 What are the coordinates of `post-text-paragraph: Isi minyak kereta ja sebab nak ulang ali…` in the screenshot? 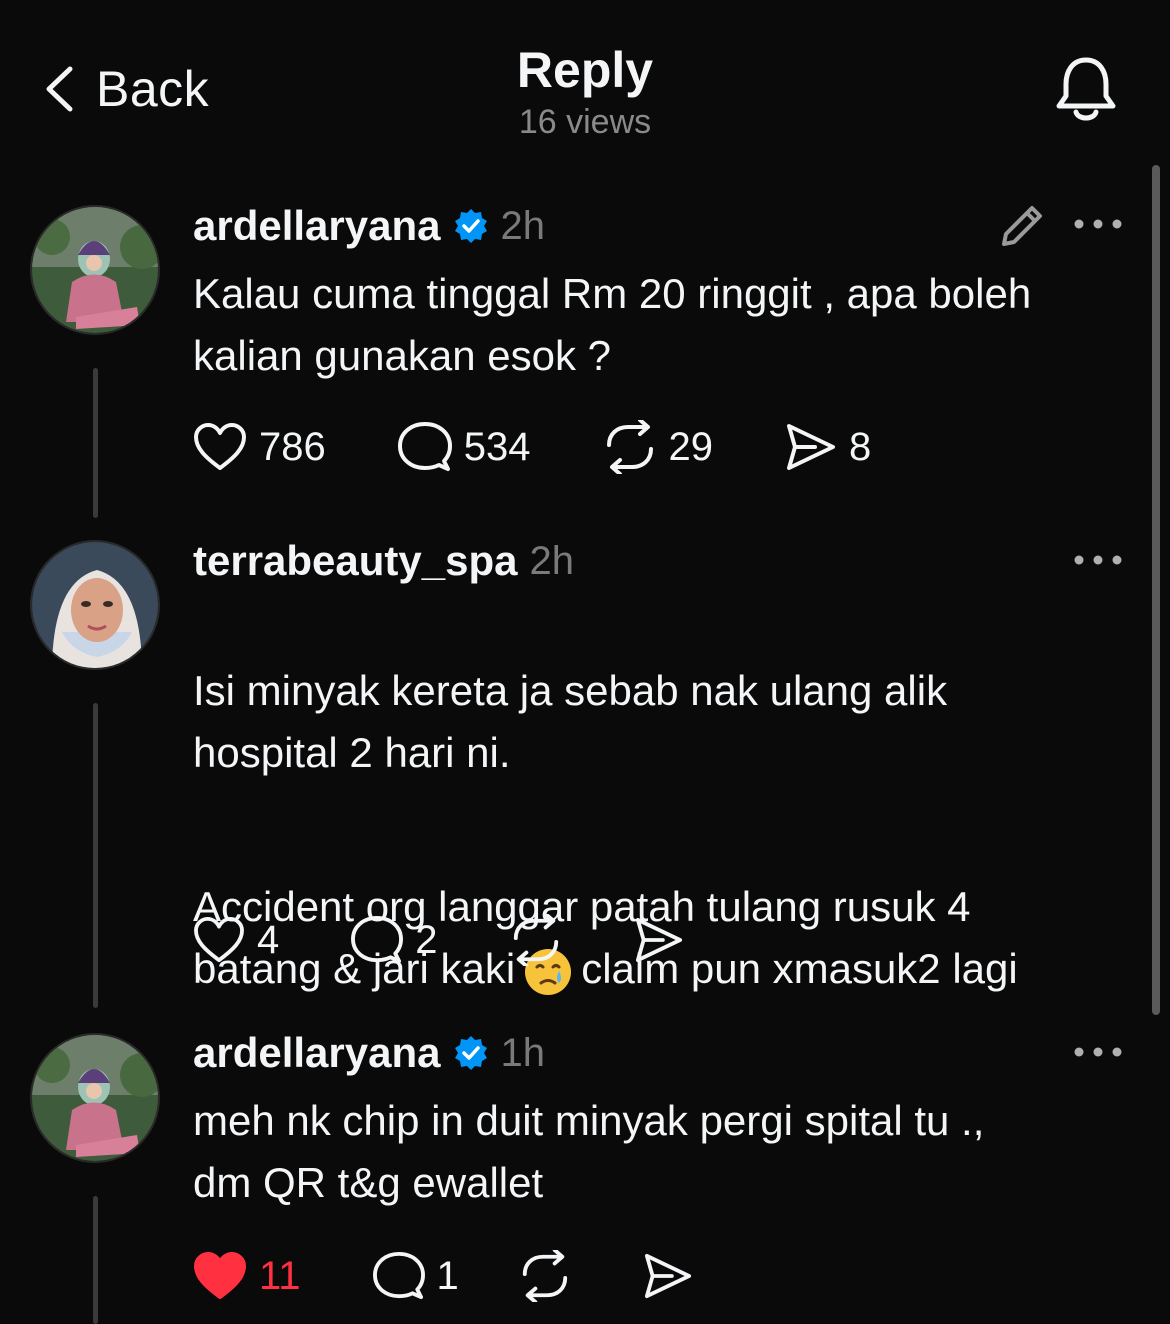 It's located at (570, 721).